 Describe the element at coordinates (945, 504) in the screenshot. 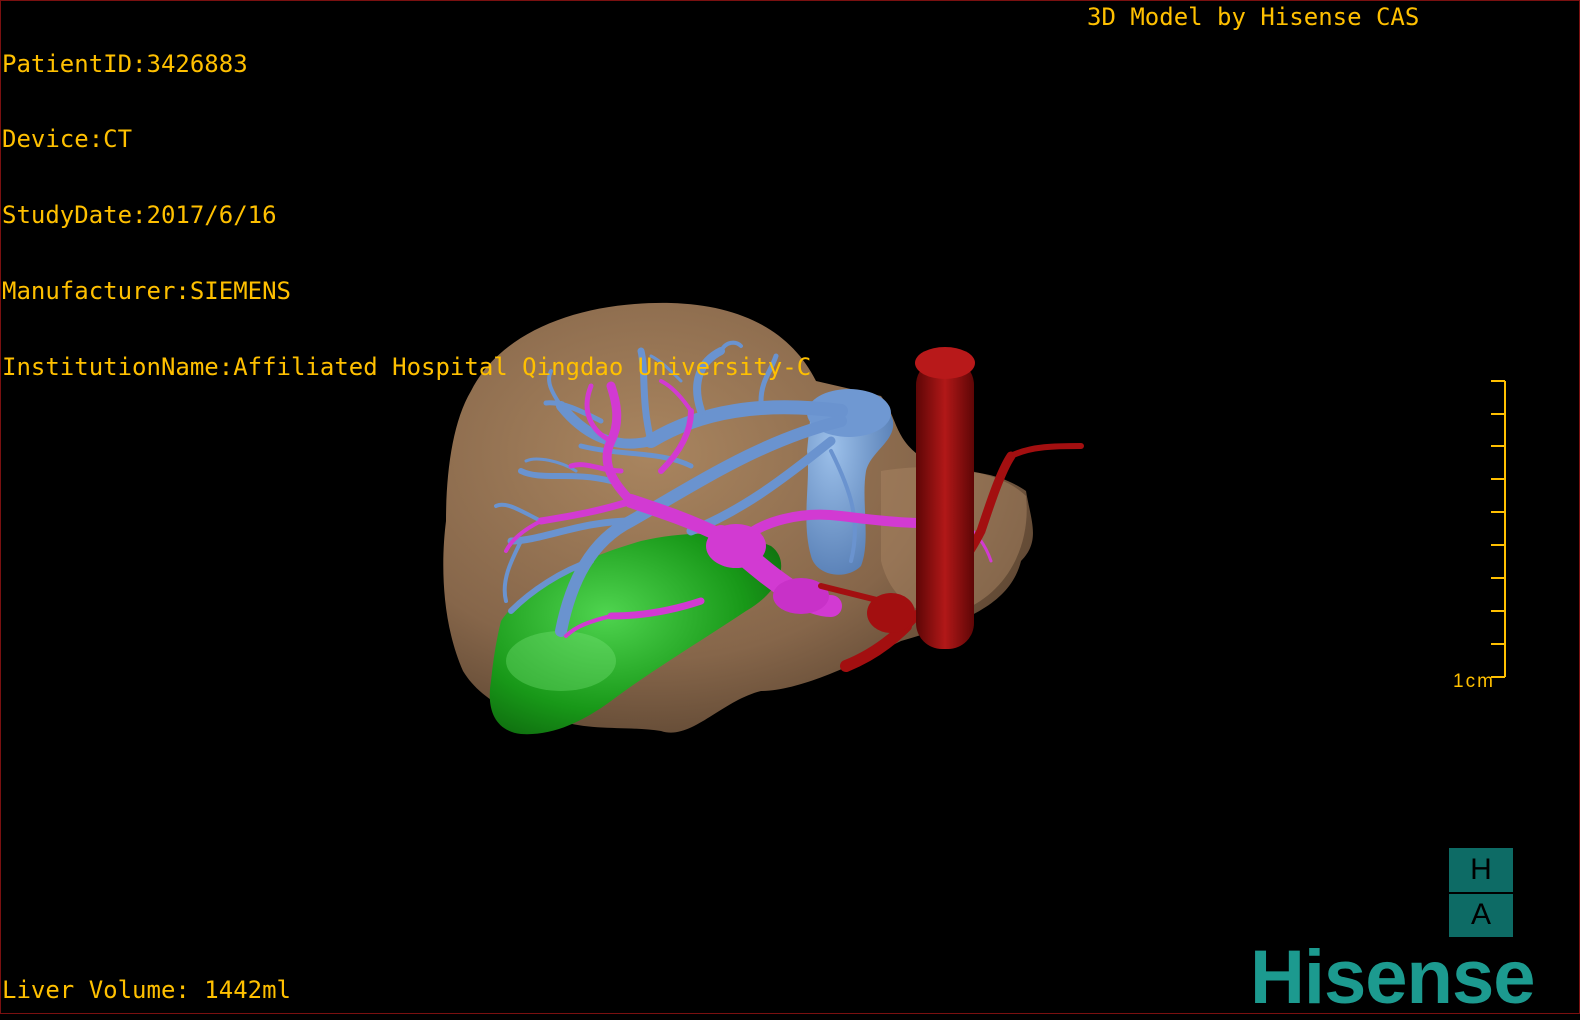

I see `aorta-model` at that location.